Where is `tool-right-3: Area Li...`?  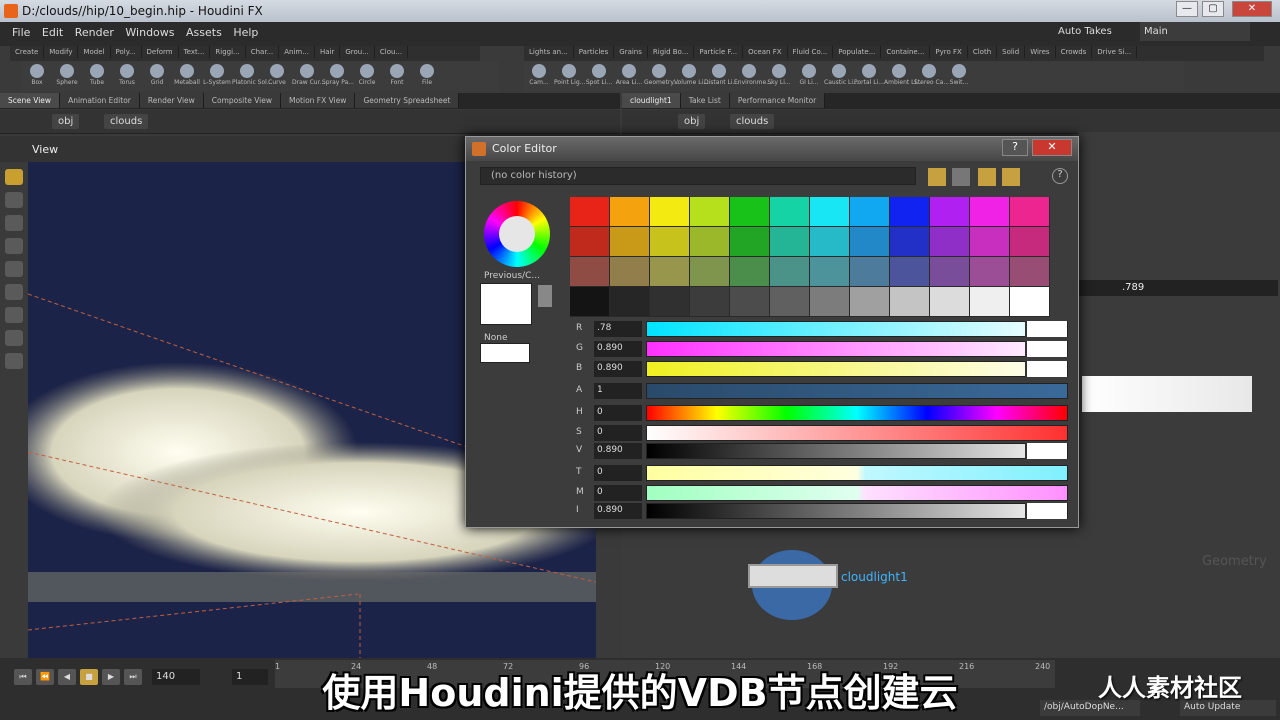 tool-right-3: Area Li... is located at coordinates (629, 76).